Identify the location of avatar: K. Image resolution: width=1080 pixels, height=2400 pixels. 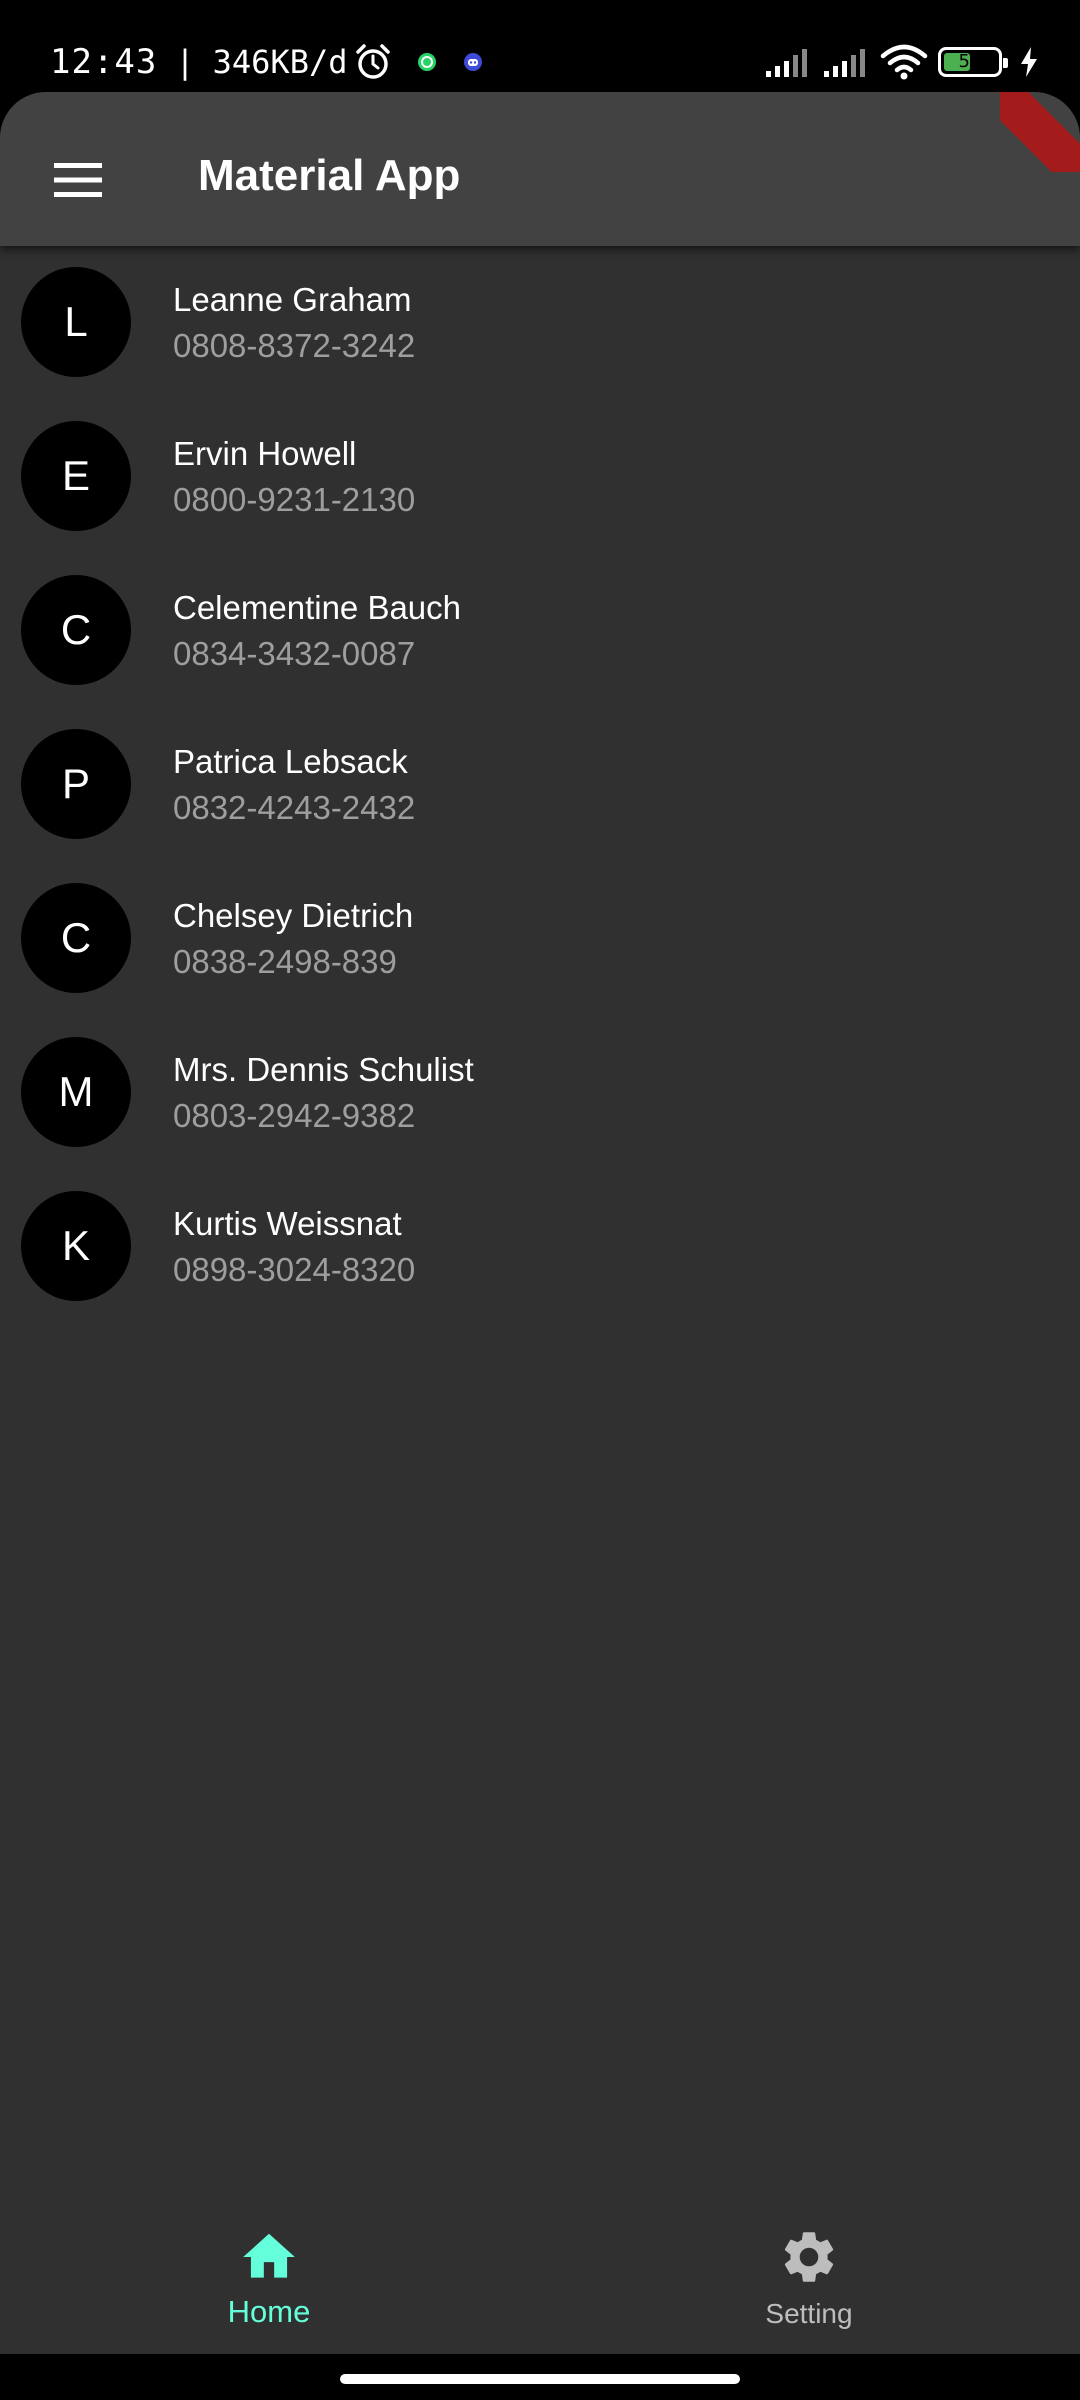
(76, 1246).